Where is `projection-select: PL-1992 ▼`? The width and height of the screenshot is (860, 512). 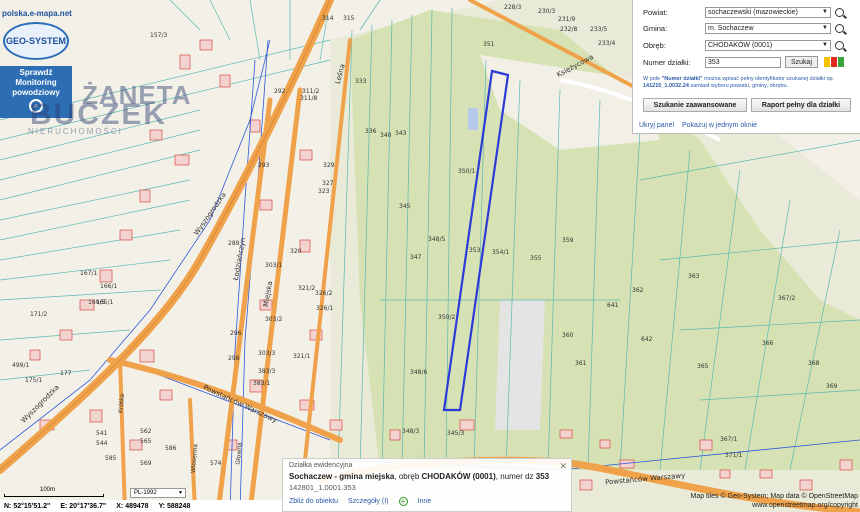 projection-select: PL-1992 ▼ is located at coordinates (158, 493).